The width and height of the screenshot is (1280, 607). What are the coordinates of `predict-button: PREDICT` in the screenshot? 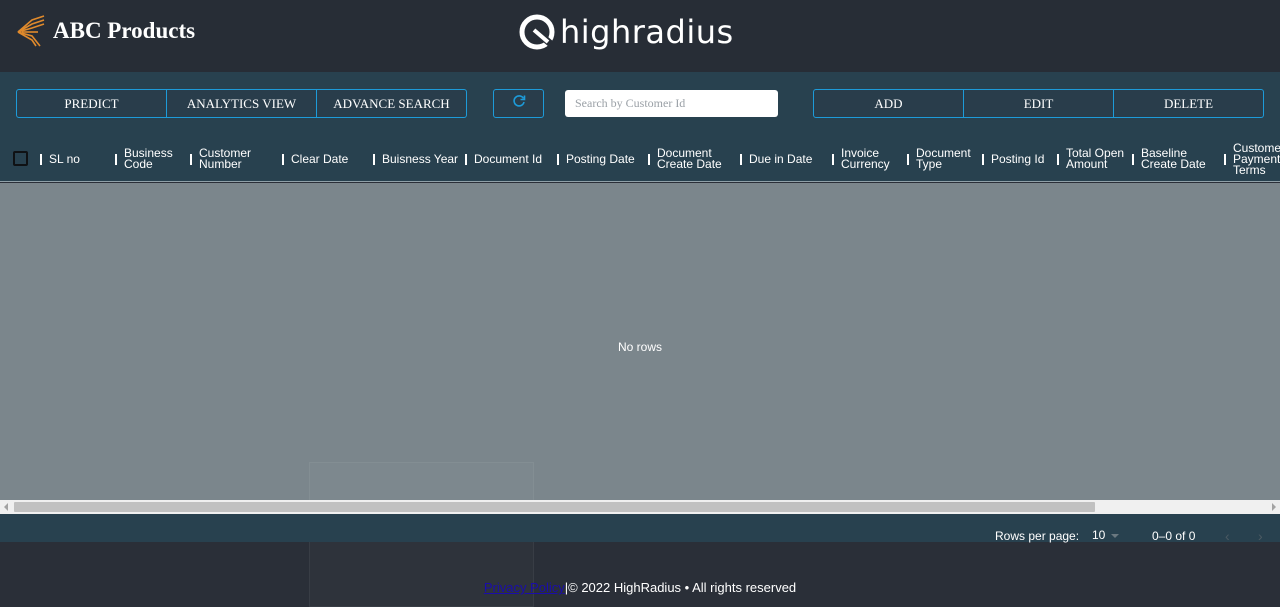 It's located at (91, 103).